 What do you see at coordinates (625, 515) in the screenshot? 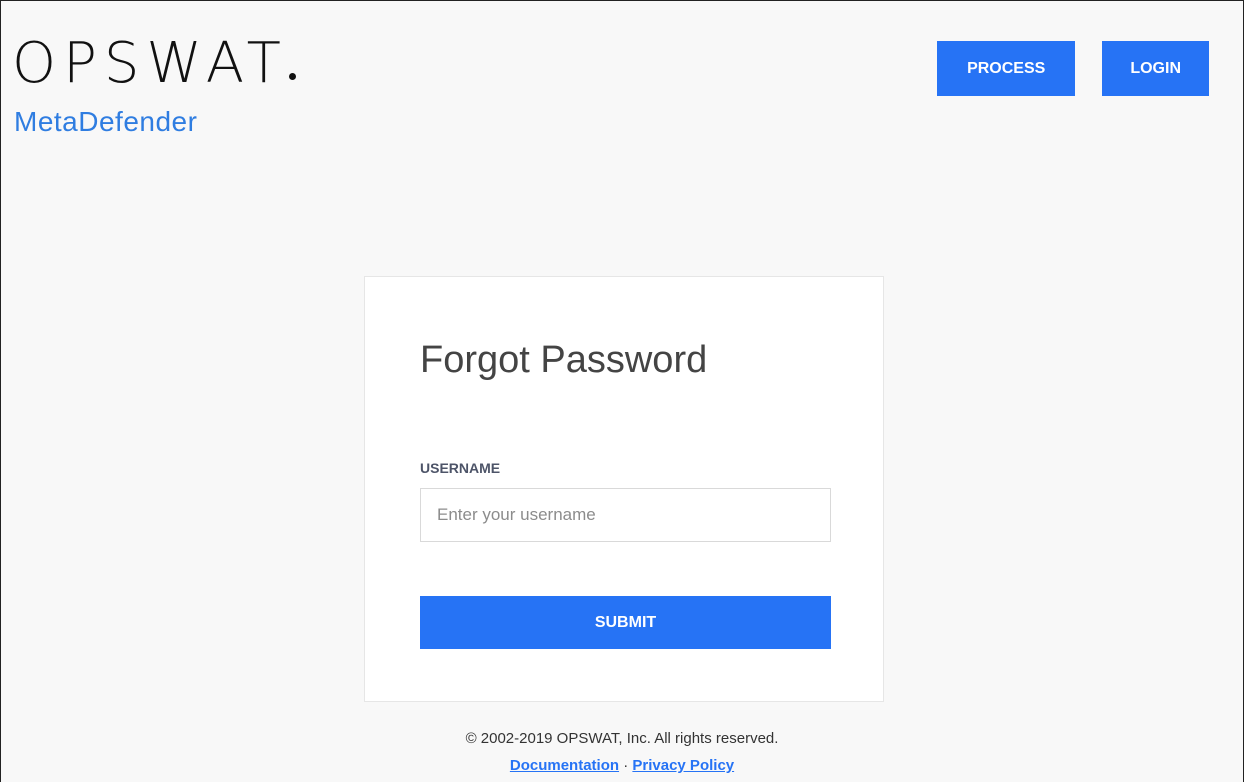
I see `username-input` at bounding box center [625, 515].